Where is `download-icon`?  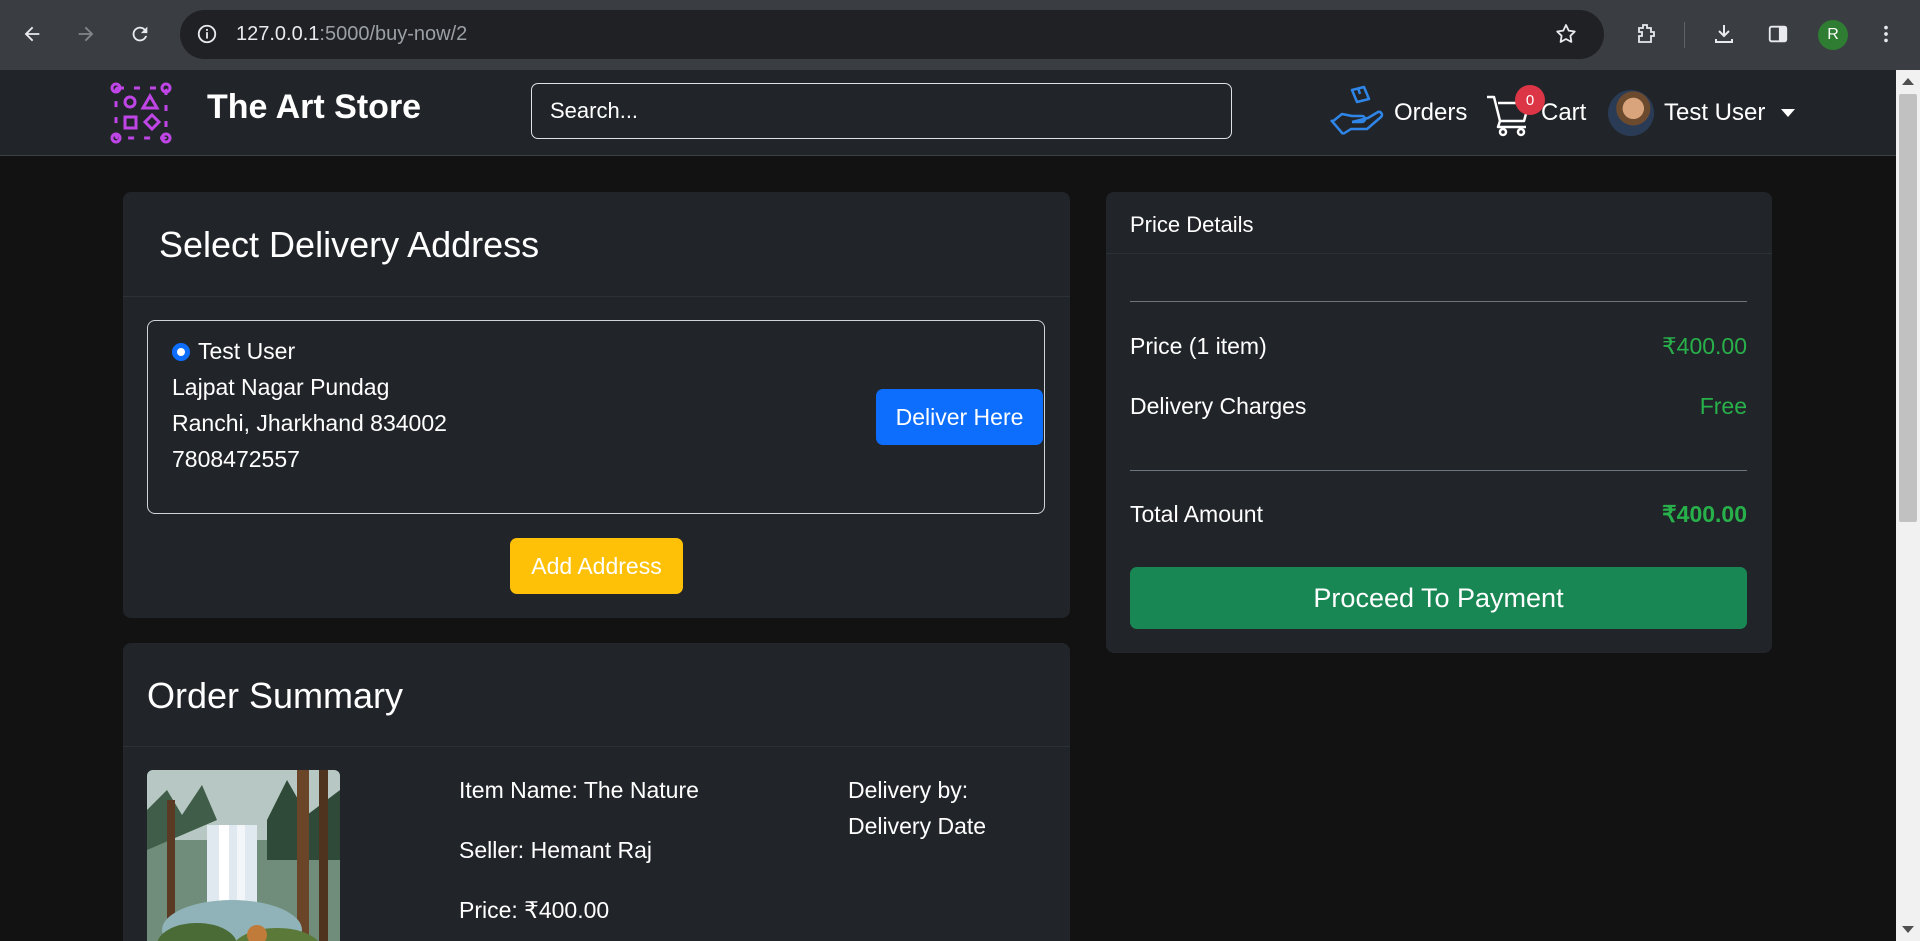 download-icon is located at coordinates (1724, 34).